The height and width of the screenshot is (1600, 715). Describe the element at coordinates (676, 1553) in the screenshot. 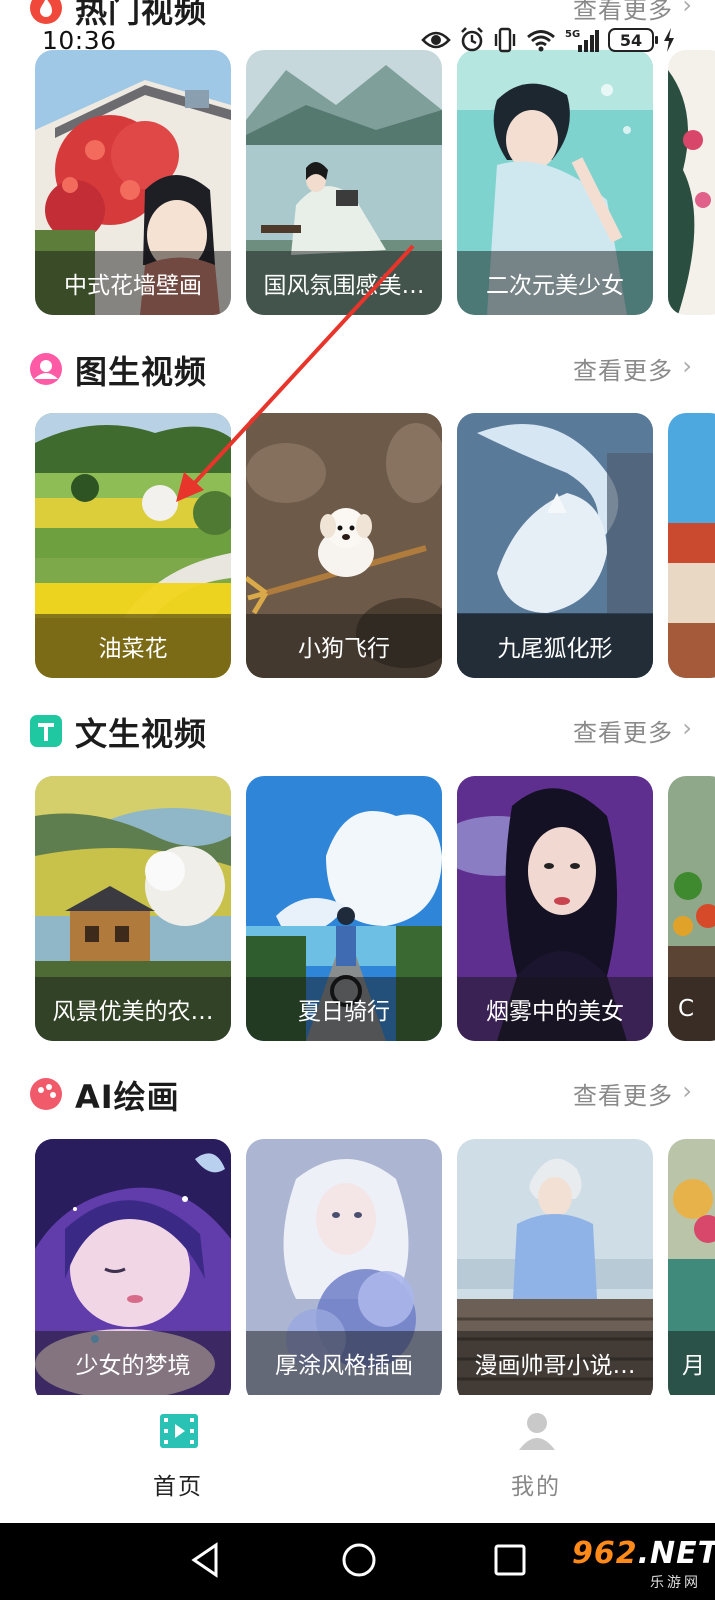

I see `watermark-suffix: .NET` at that location.